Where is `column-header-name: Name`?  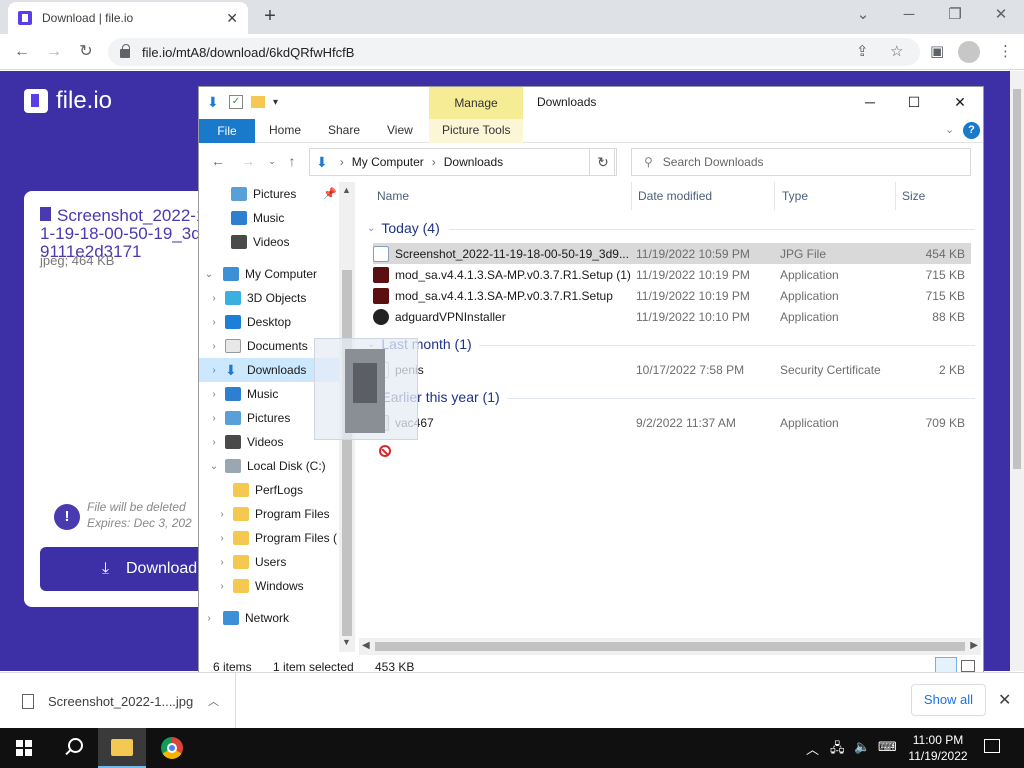
column-header-name: Name is located at coordinates (393, 196).